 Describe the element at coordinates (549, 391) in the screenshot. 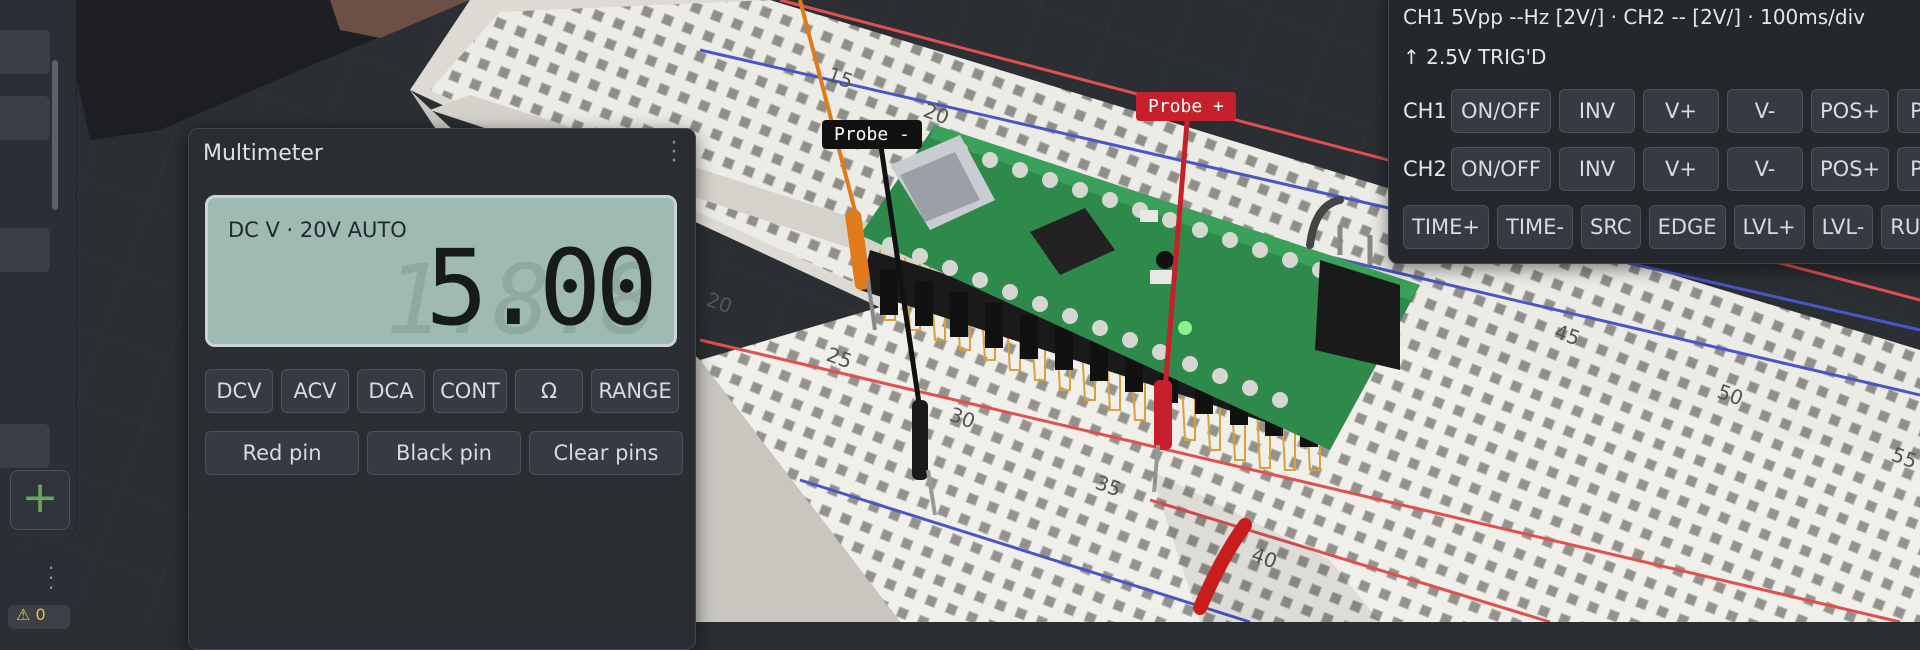

I see `ohm-button: Ω` at that location.